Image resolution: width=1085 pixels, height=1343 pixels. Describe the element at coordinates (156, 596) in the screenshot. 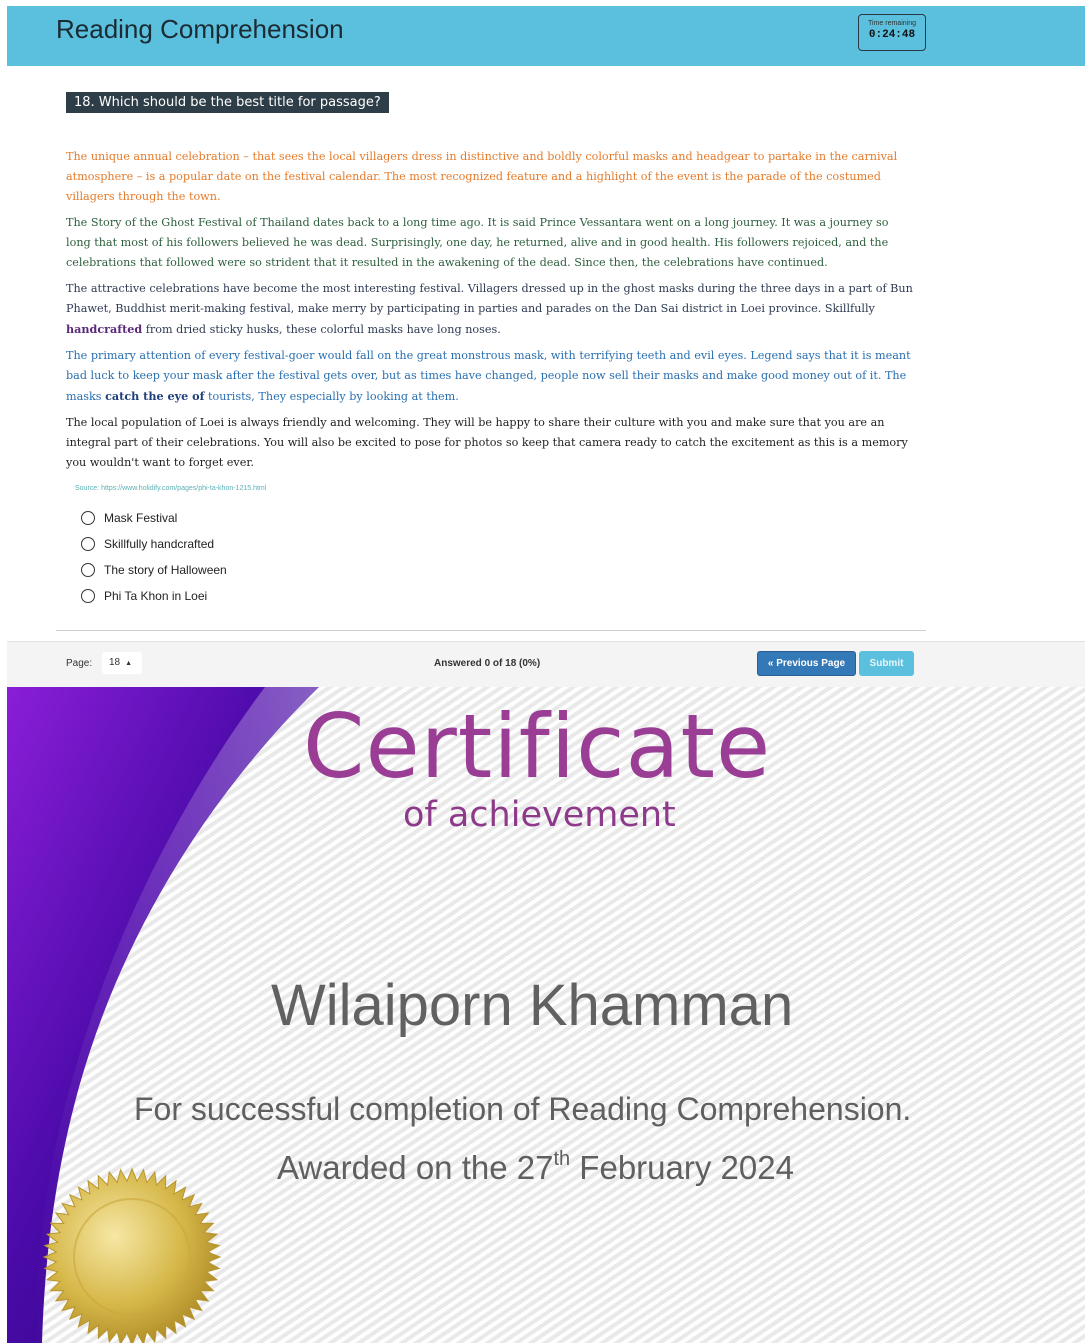

I see `option-label: Phi Ta Khon in Loei` at that location.